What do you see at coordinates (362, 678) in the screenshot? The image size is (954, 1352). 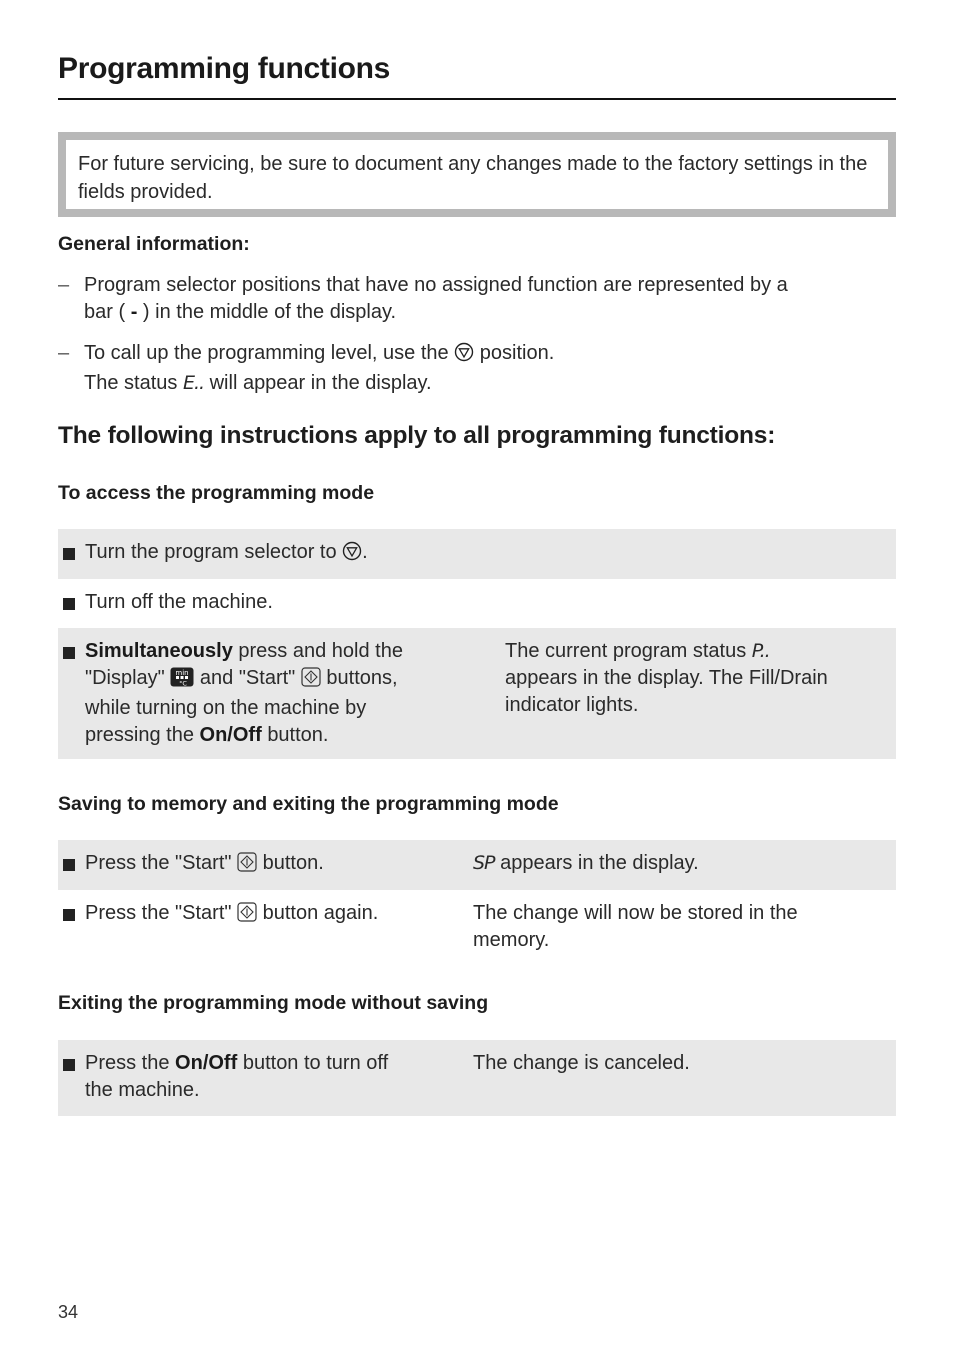 I see `text-fragment: buttons,` at bounding box center [362, 678].